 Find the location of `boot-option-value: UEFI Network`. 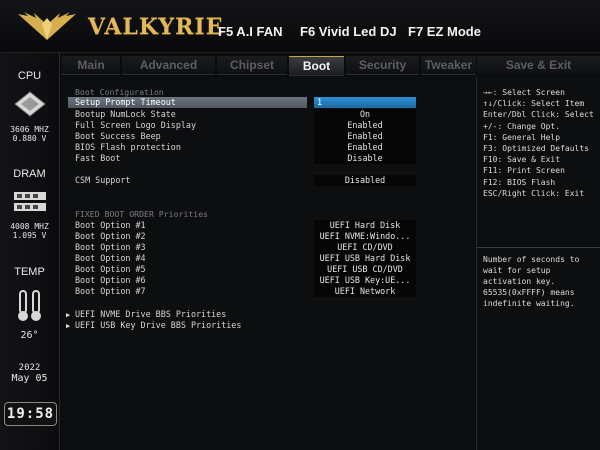

boot-option-value: UEFI Network is located at coordinates (365, 291).